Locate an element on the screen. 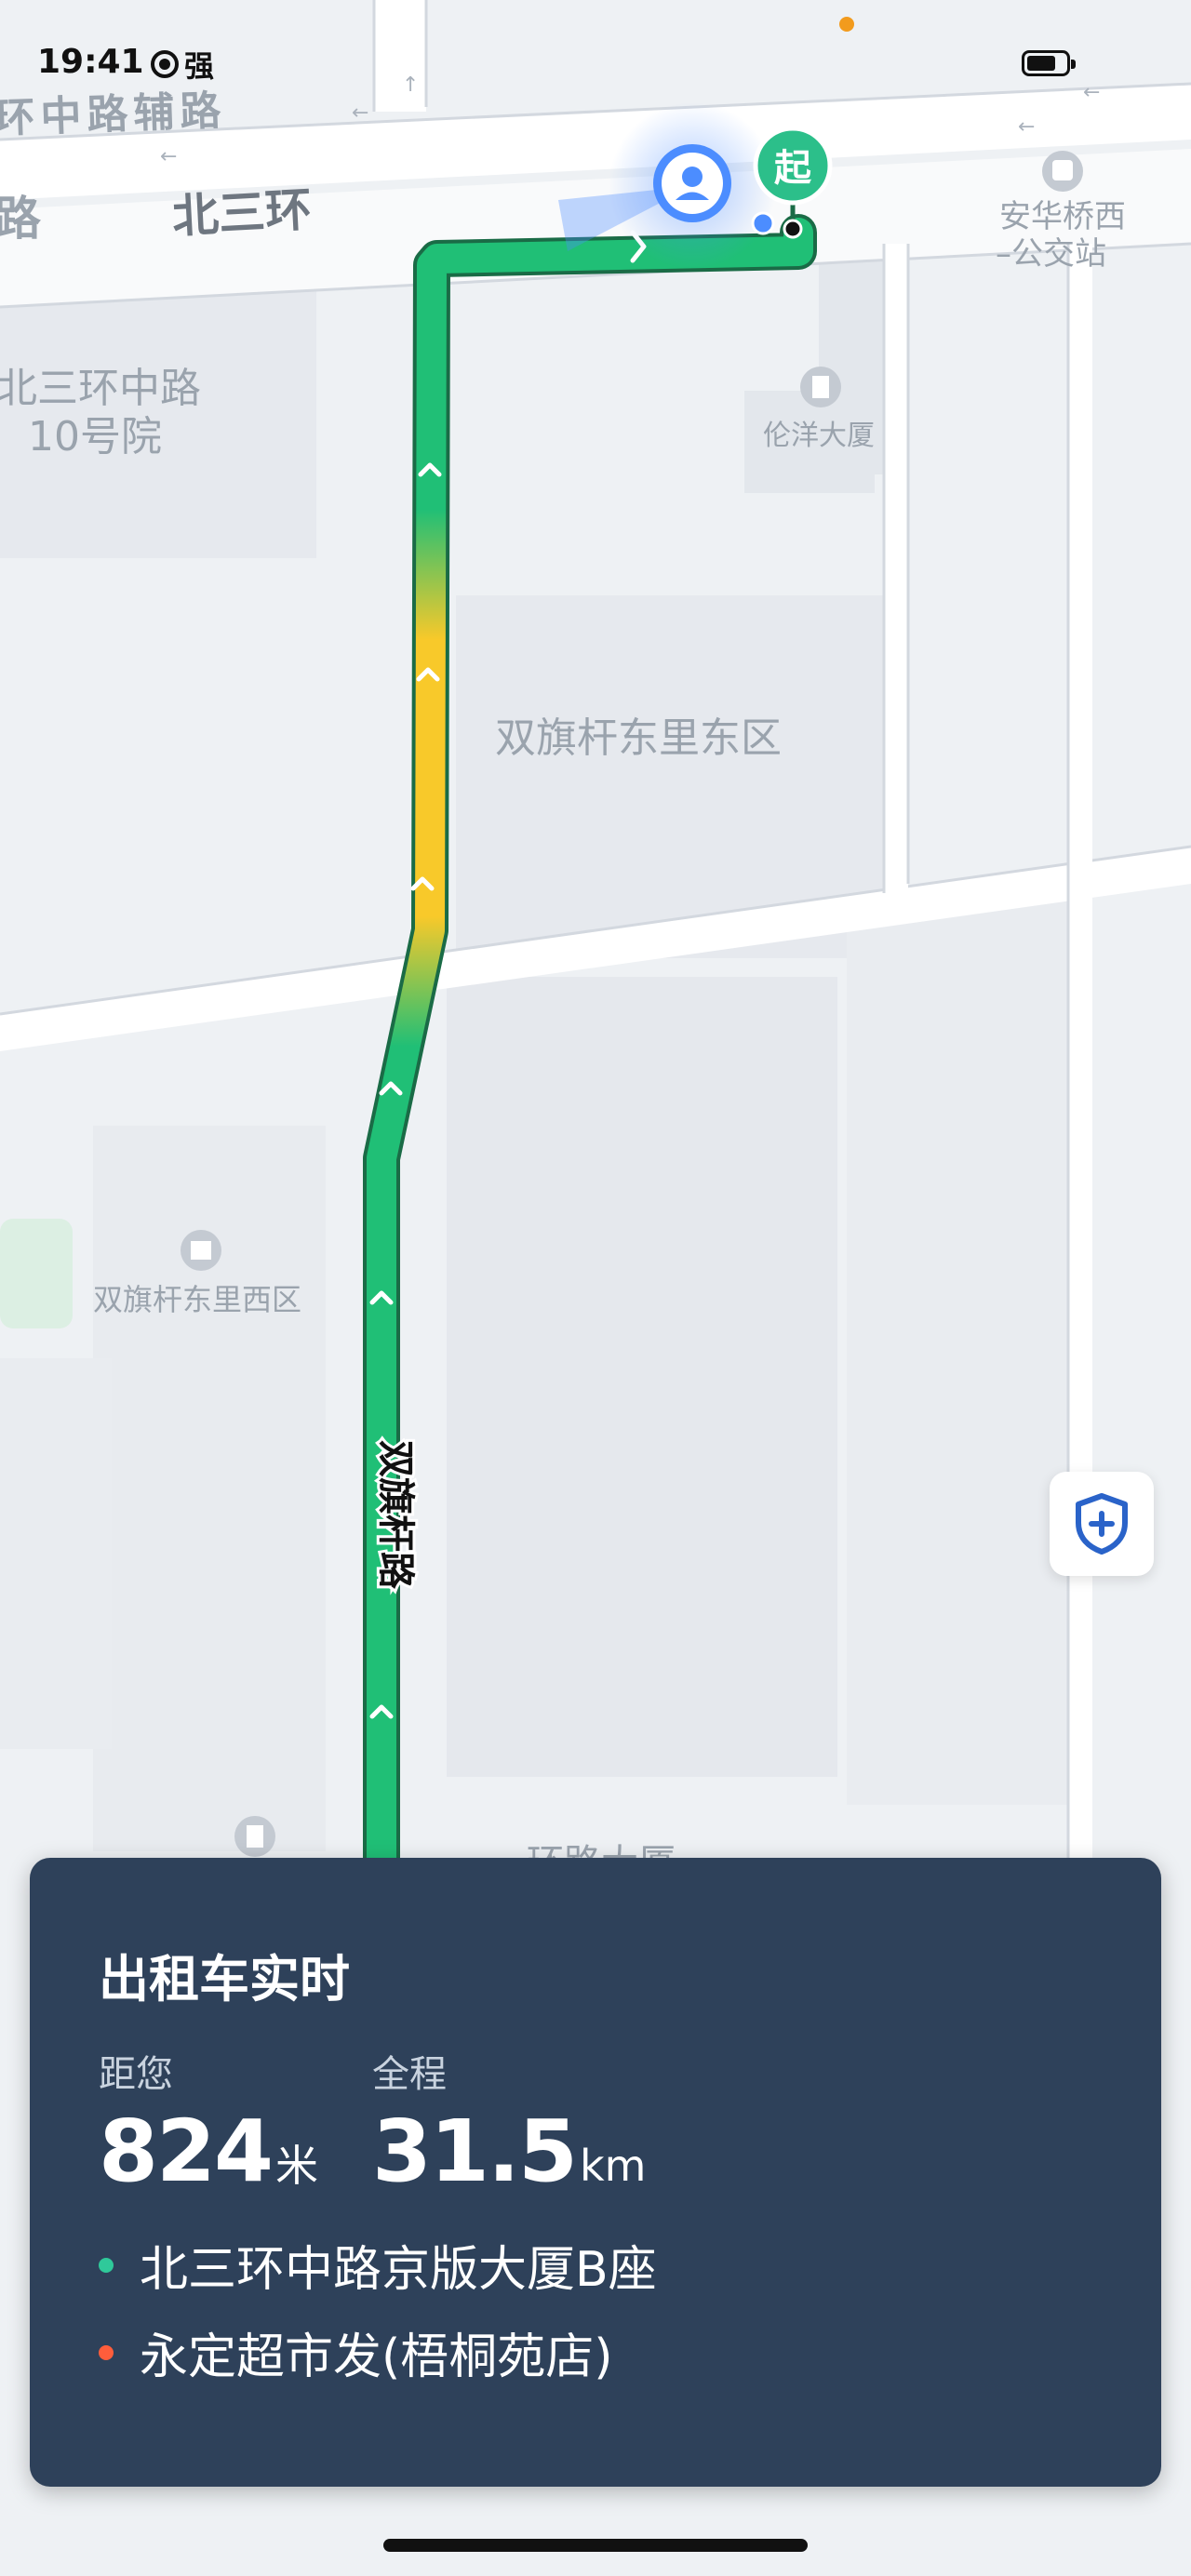 The width and height of the screenshot is (1191, 2576). signal-indicator: 强 is located at coordinates (182, 64).